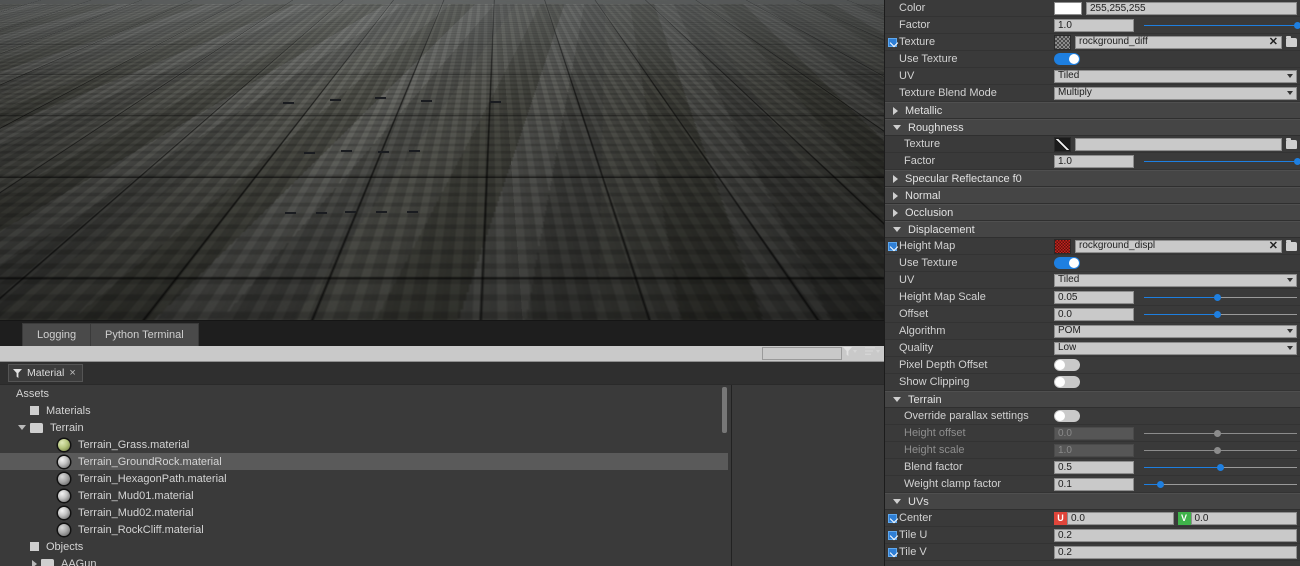  Describe the element at coordinates (364, 444) in the screenshot. I see `asset-tree-row: Terrain_Grass.material` at that location.